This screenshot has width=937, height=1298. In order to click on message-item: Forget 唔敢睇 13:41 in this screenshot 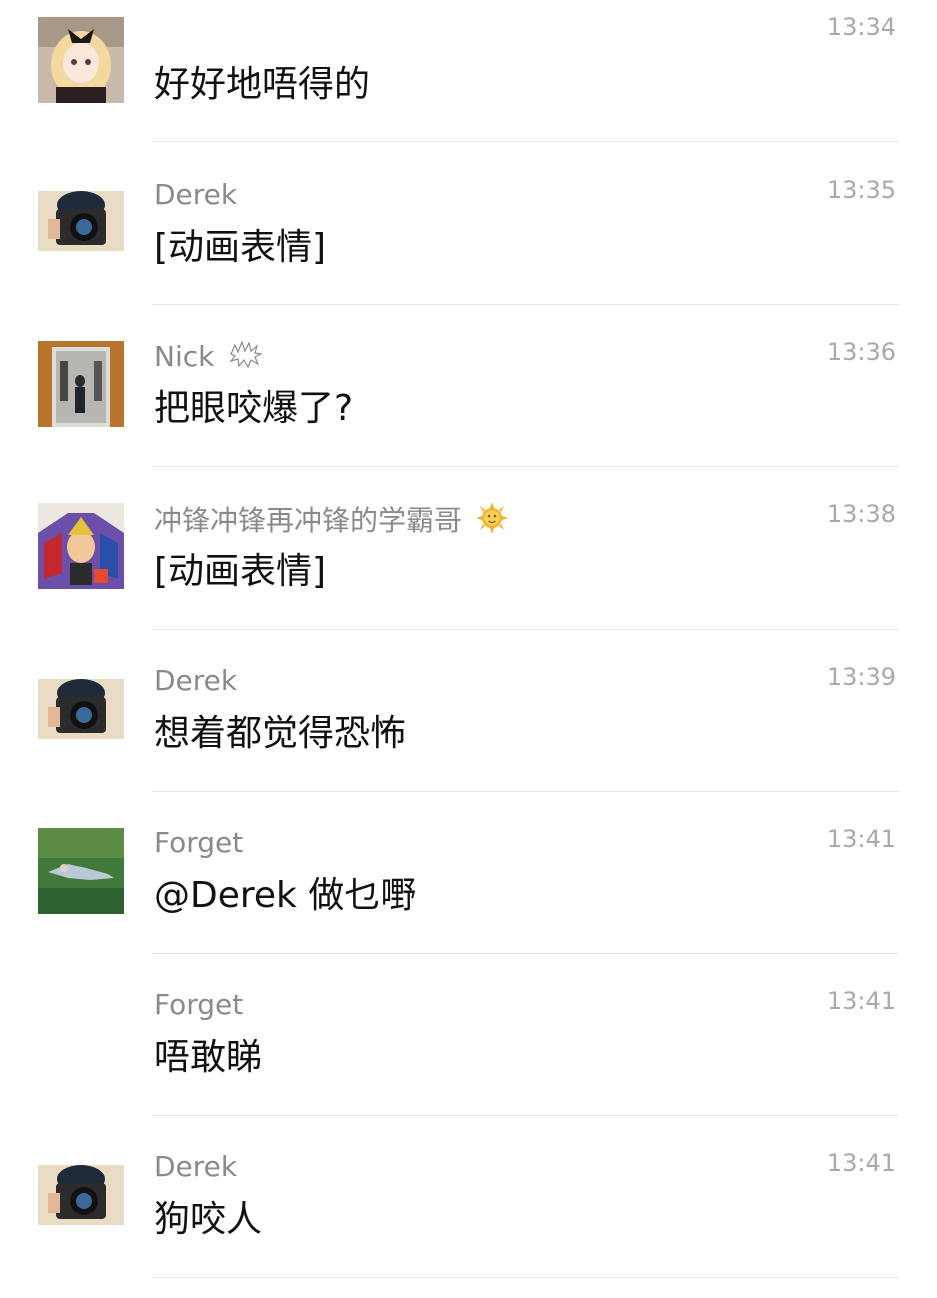, I will do `click(468, 1055)`.